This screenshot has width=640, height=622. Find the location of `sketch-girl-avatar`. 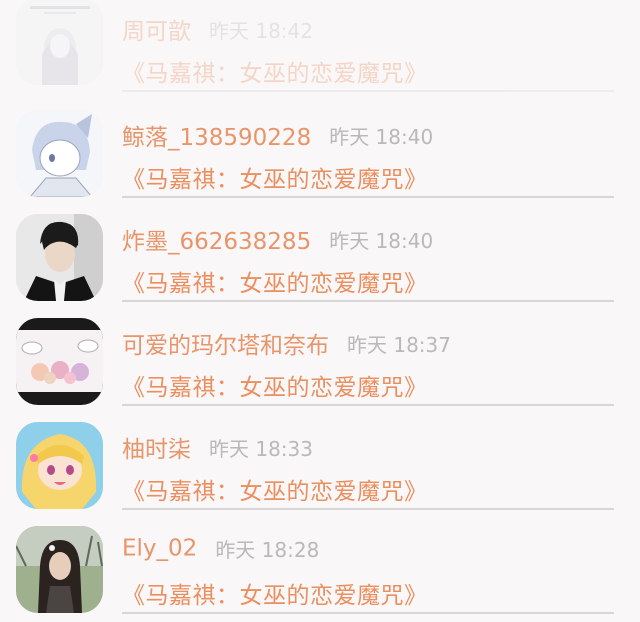

sketch-girl-avatar is located at coordinates (59, 42).